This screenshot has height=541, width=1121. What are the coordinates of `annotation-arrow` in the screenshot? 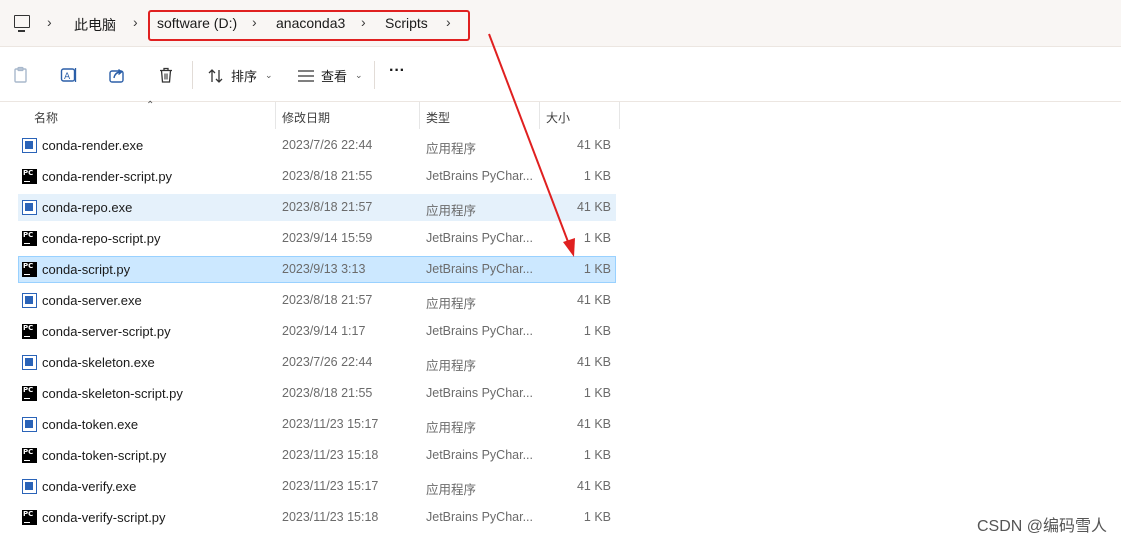 It's located at (531, 145).